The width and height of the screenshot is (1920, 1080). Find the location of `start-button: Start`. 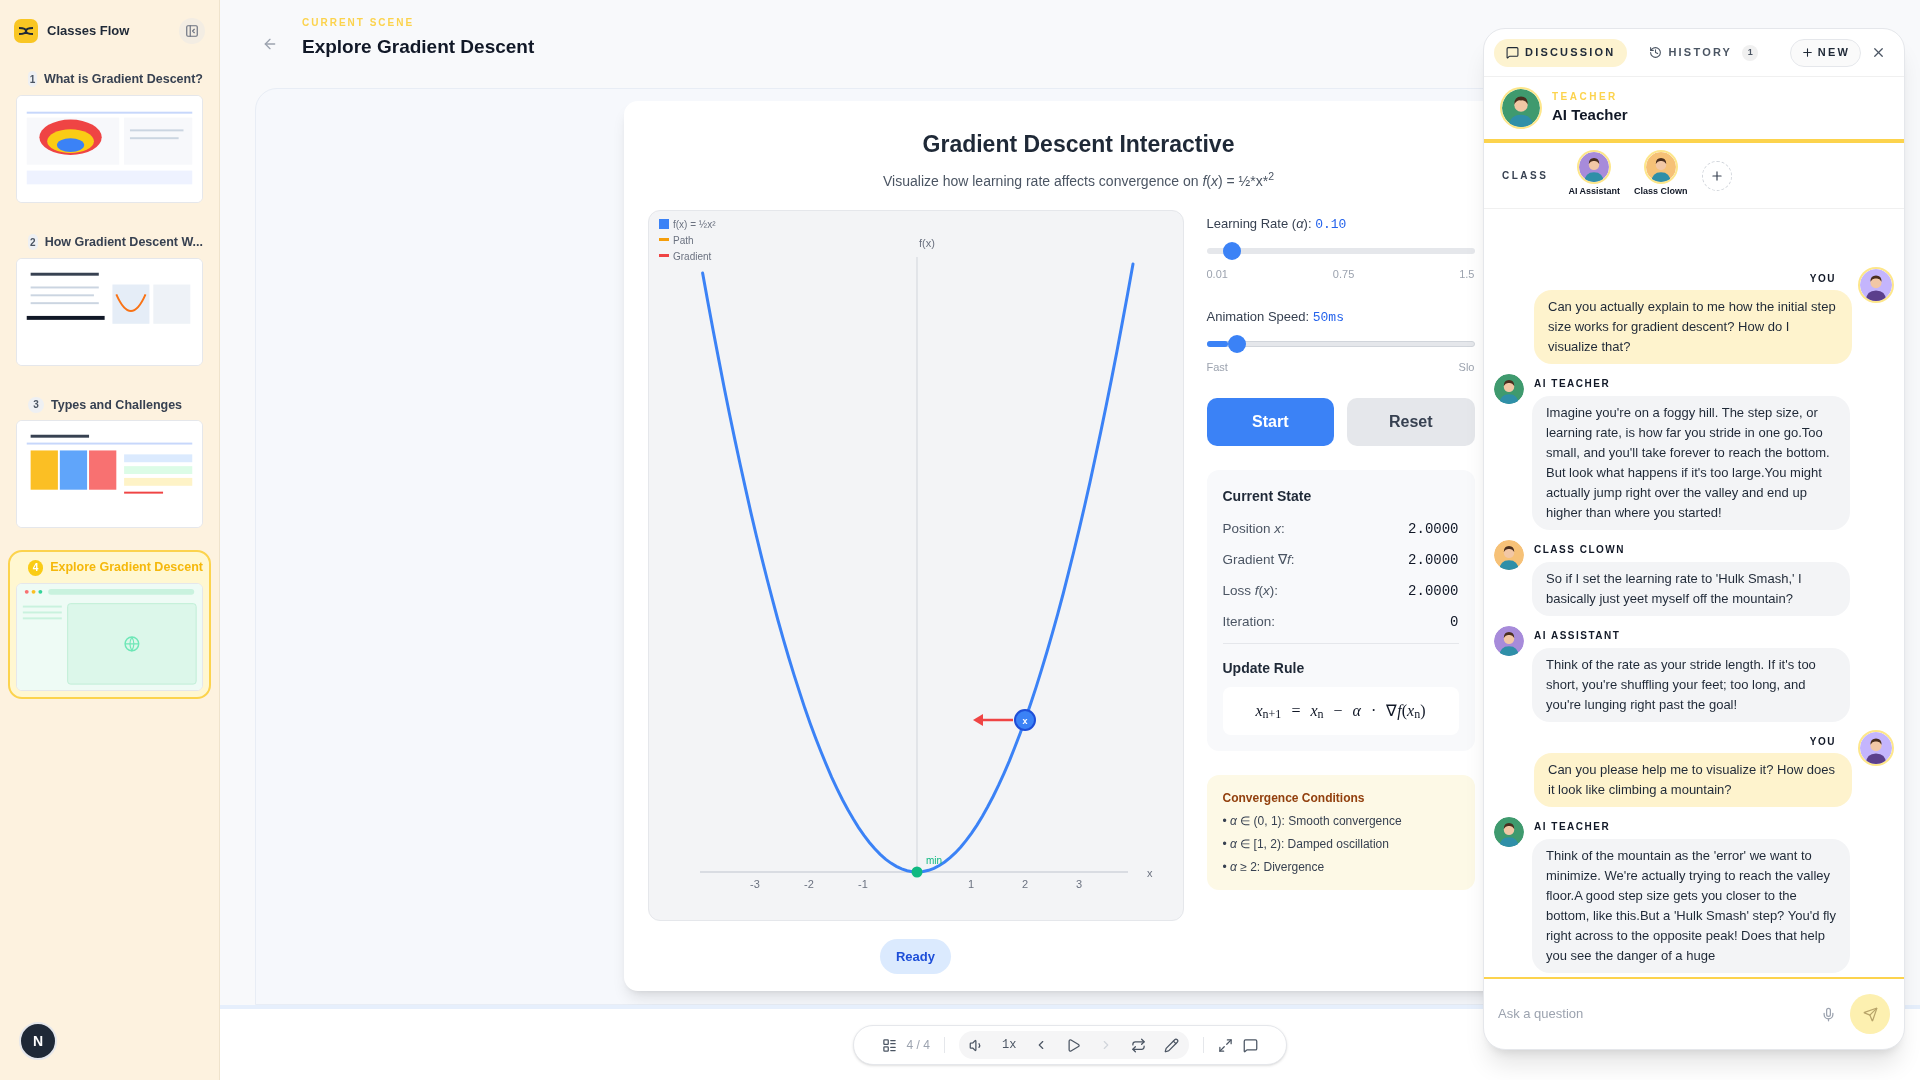

start-button: Start is located at coordinates (1270, 421).